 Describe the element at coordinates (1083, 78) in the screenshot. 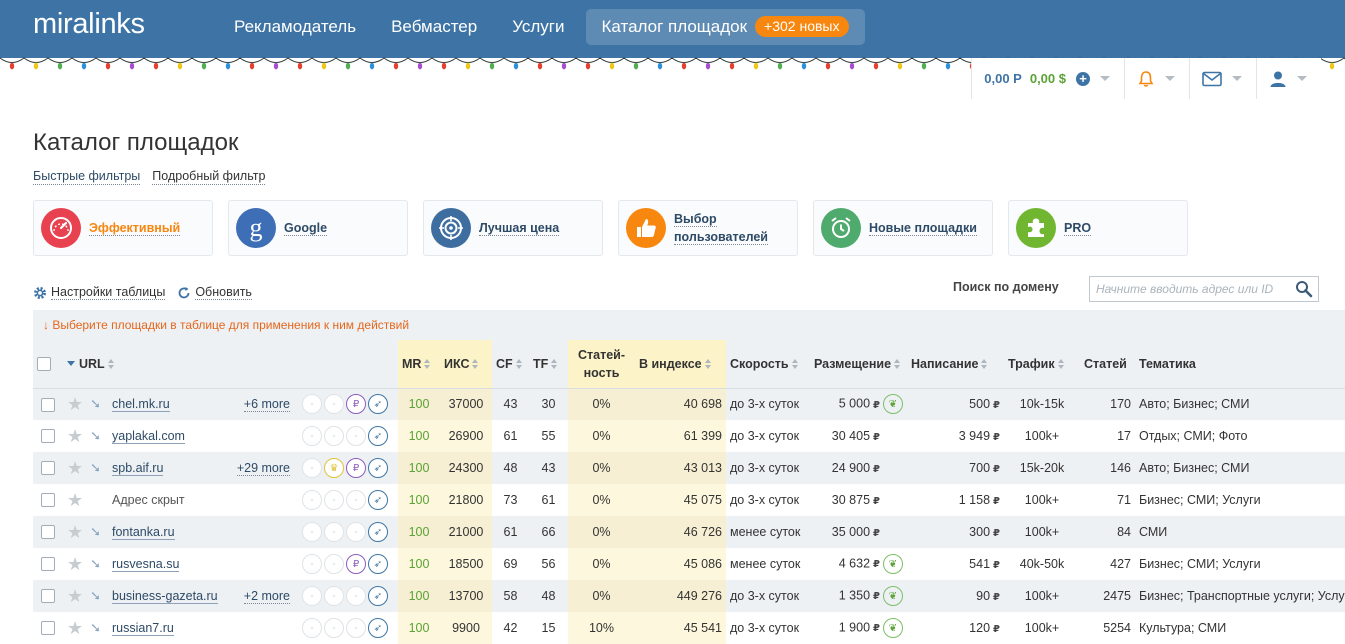

I see `add-funds-icon: +` at that location.